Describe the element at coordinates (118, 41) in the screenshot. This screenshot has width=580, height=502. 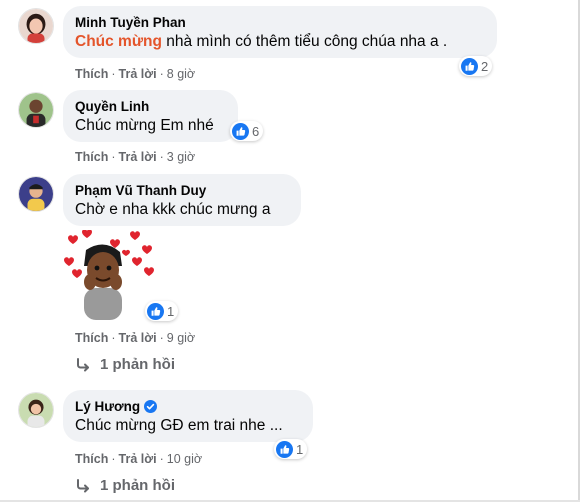
I see `comment-text-highlight: Chúc mừng` at that location.